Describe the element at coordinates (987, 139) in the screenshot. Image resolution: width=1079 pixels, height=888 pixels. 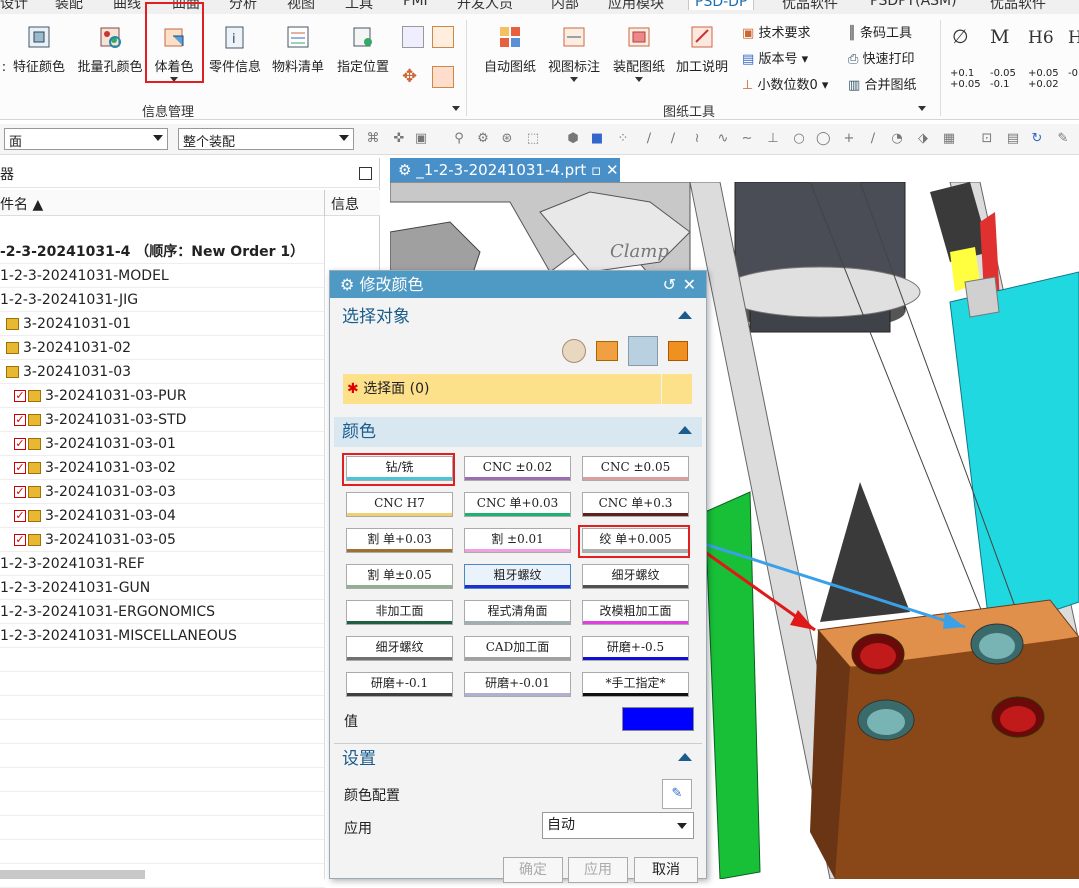
I see `zoom-fit-icon: ⊡` at that location.